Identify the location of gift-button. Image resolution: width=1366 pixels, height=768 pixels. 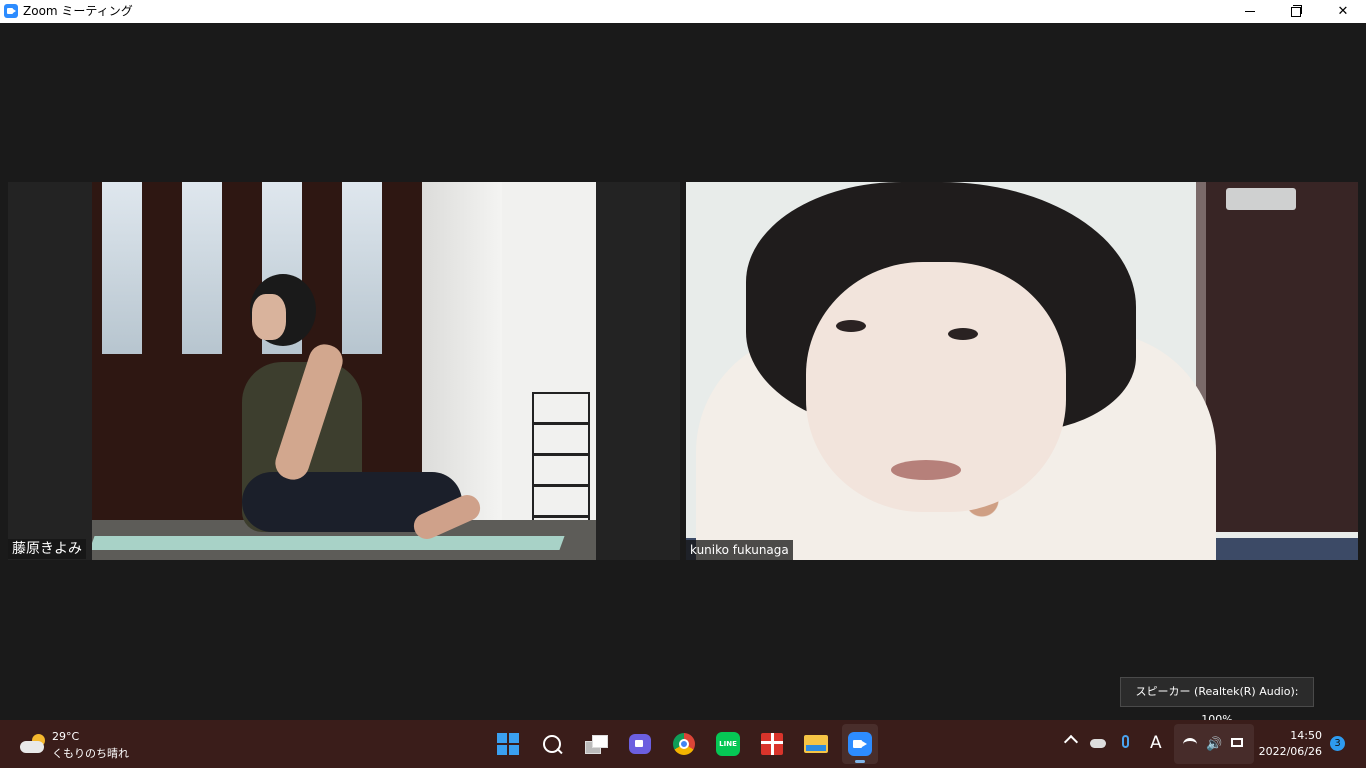
(772, 744).